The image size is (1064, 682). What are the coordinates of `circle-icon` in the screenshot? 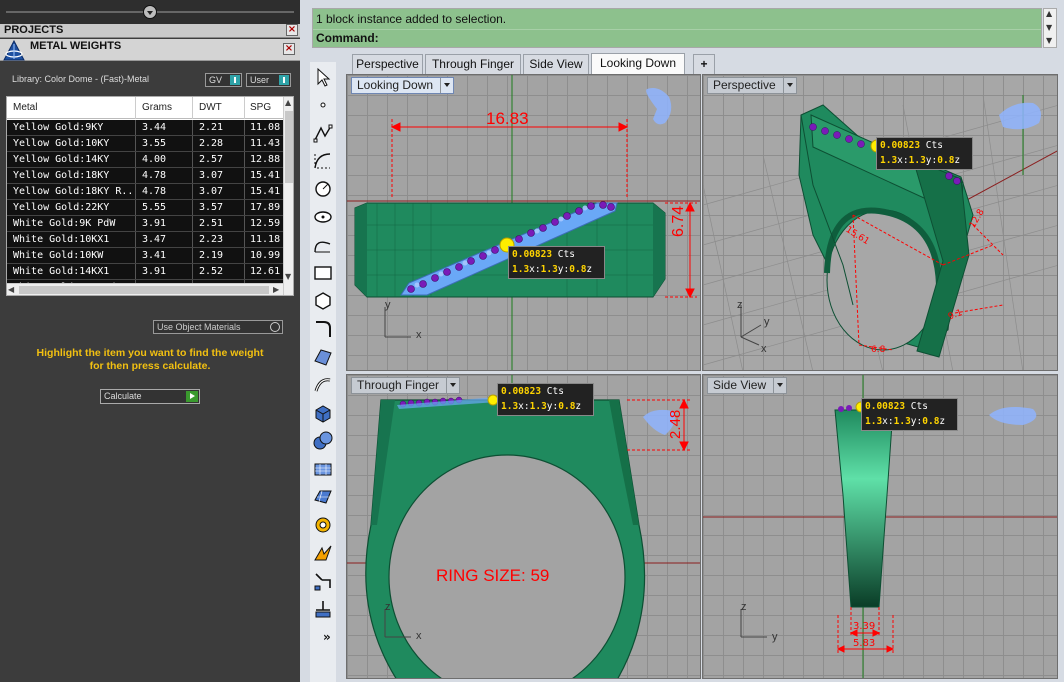 It's located at (323, 189).